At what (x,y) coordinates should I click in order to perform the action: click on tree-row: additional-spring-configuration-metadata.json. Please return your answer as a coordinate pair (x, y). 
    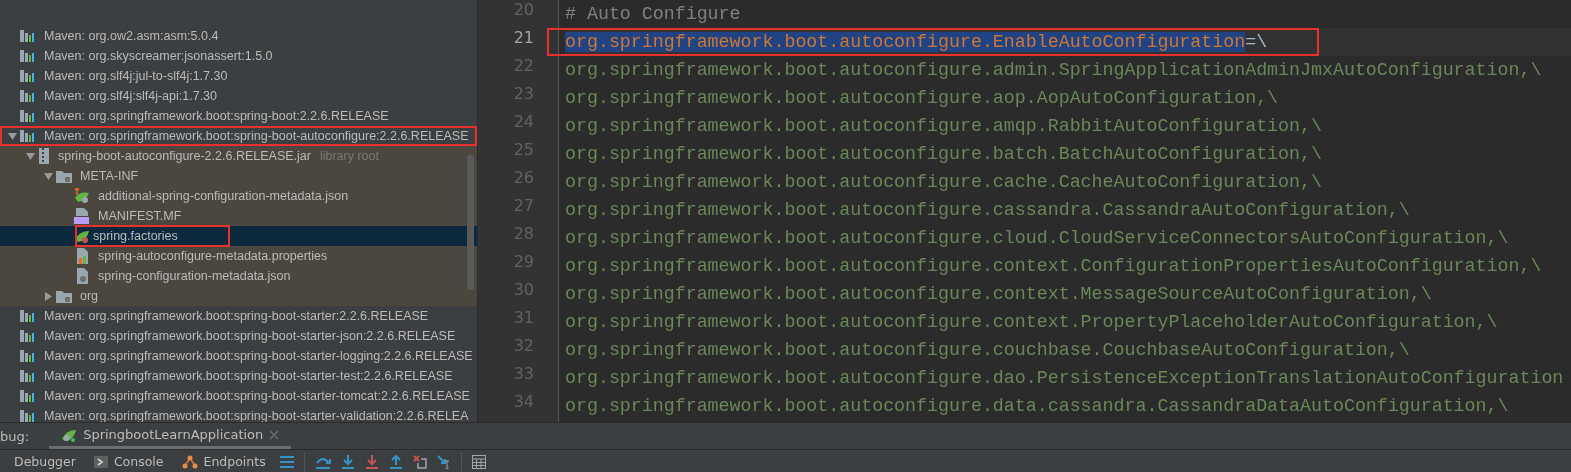
    Looking at the image, I should click on (238, 196).